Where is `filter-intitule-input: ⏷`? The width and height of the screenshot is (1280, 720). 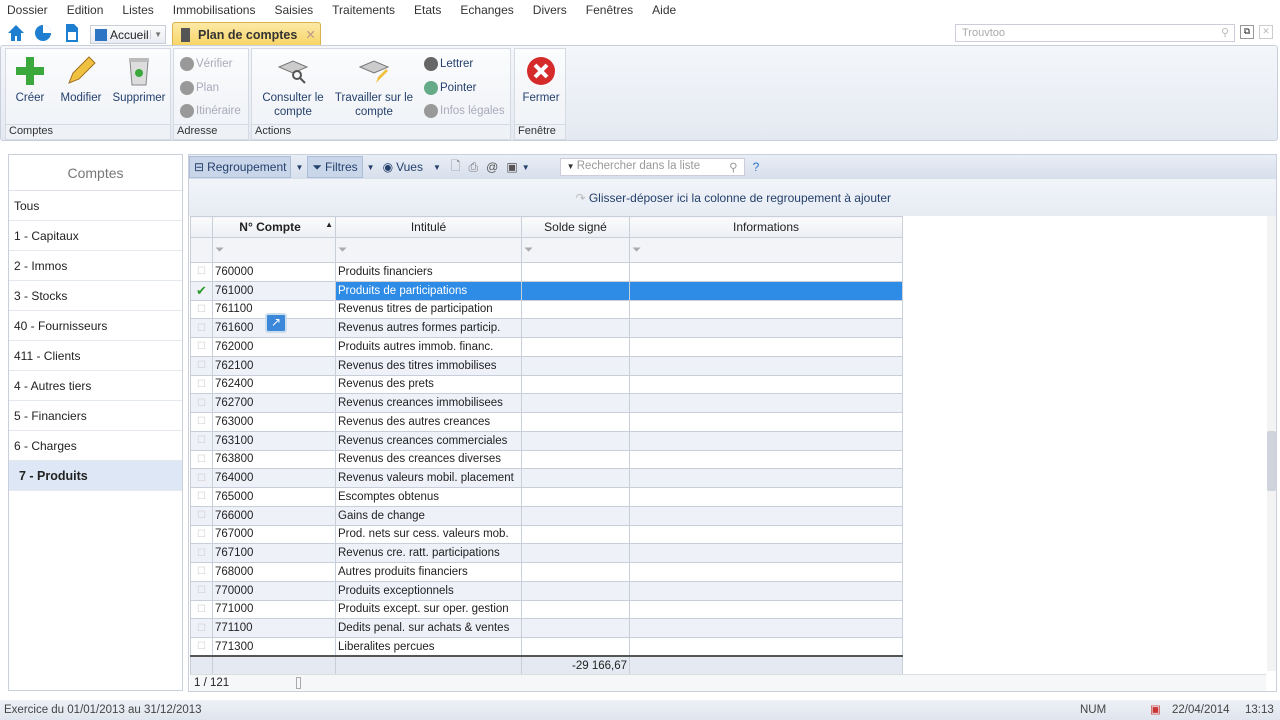 filter-intitule-input: ⏷ is located at coordinates (428, 250).